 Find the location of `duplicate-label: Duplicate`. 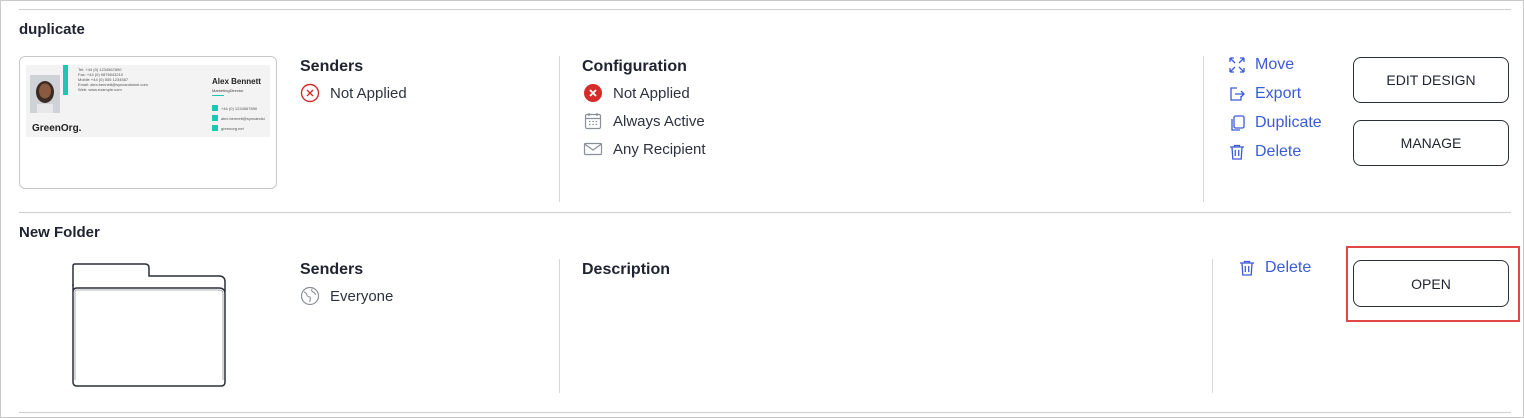

duplicate-label: Duplicate is located at coordinates (1288, 122).